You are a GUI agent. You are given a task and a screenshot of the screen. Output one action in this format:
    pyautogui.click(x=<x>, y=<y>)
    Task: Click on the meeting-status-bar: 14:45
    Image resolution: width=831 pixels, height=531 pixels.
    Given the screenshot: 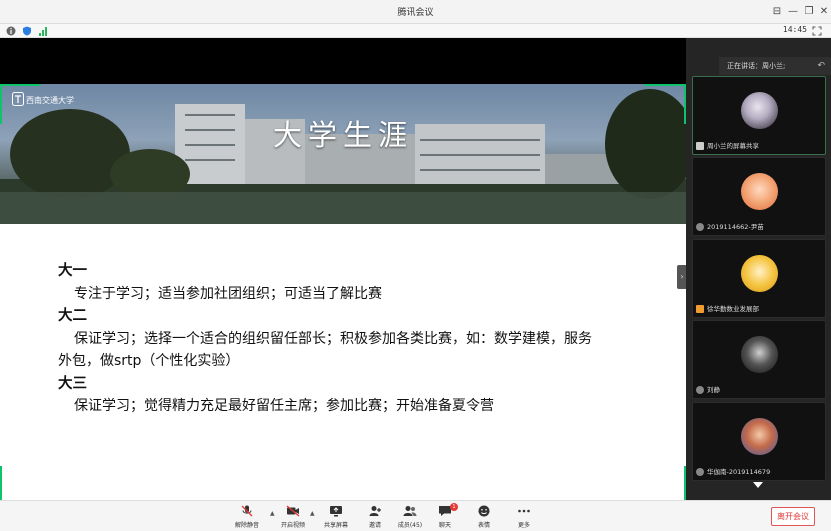 What is the action you would take?
    pyautogui.click(x=415, y=31)
    